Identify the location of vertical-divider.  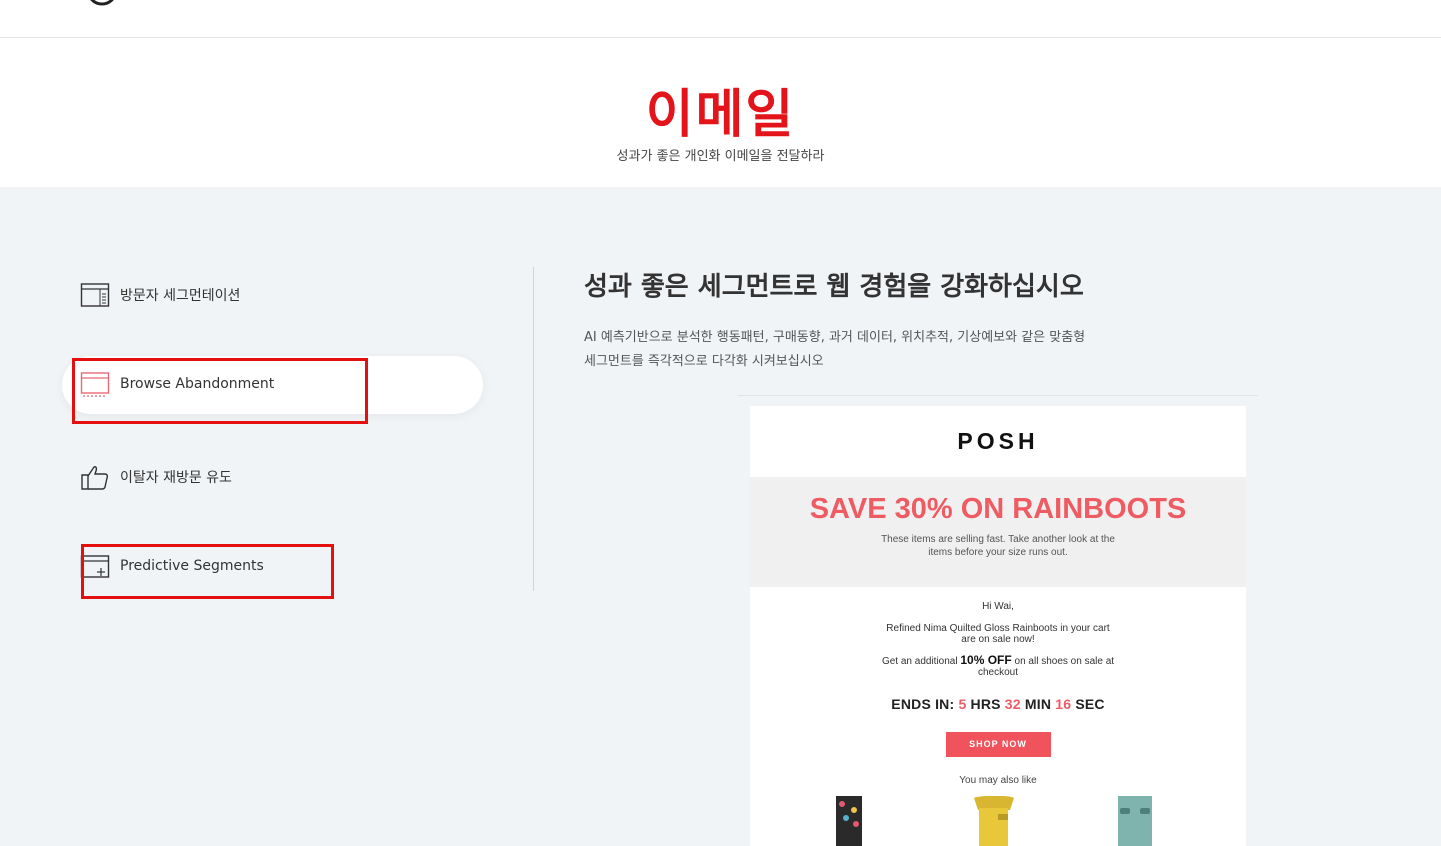
(533, 429).